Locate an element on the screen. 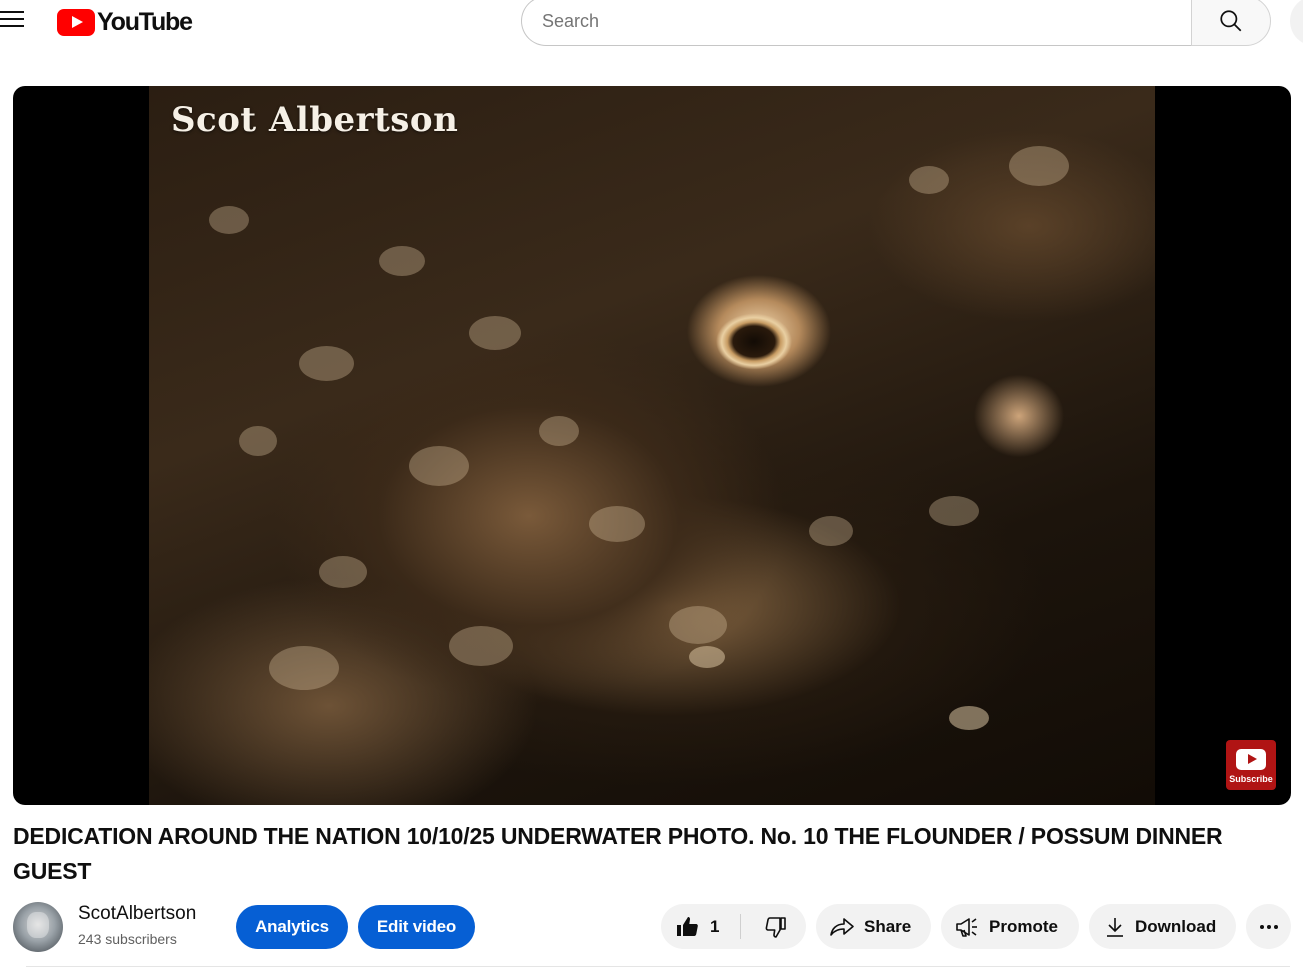 This screenshot has height=969, width=1303. edit-video-button: Edit video is located at coordinates (416, 927).